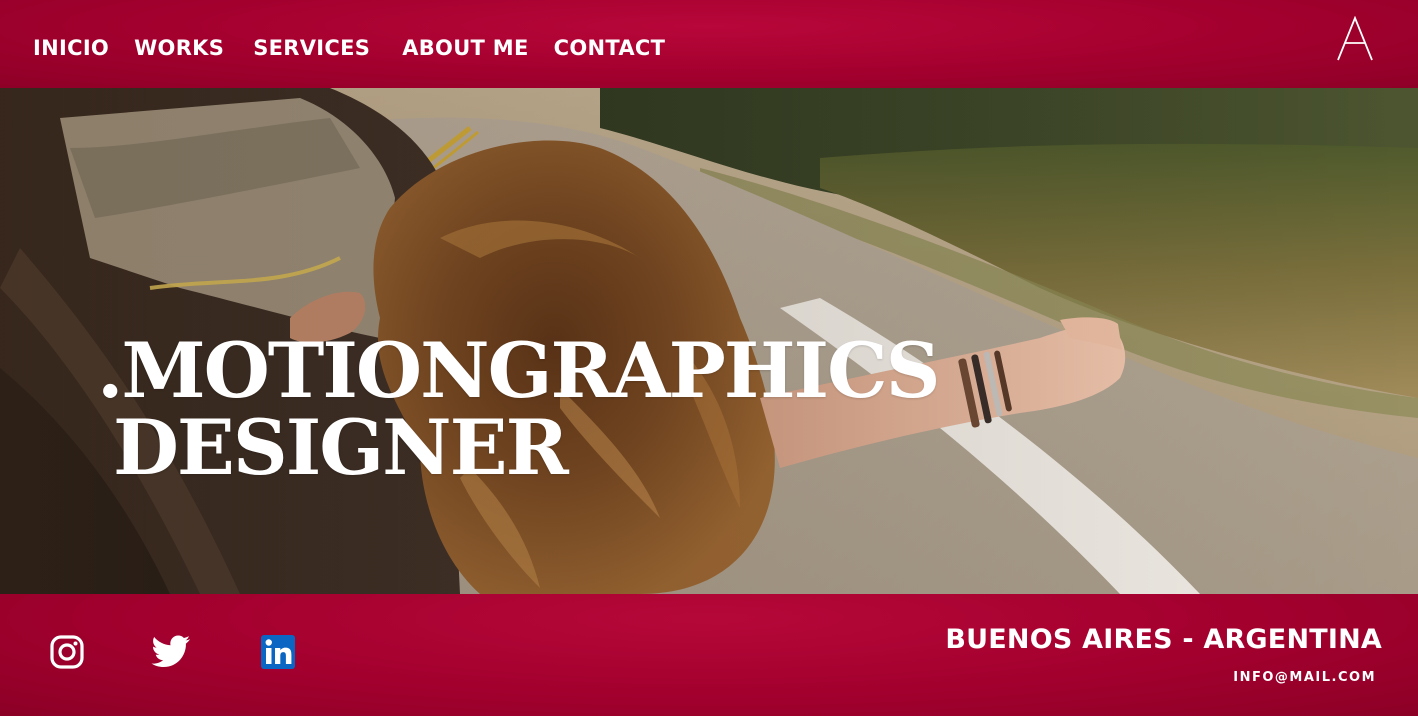  Describe the element at coordinates (465, 48) in the screenshot. I see `nav-link-about-me: ABOUT ME` at that location.